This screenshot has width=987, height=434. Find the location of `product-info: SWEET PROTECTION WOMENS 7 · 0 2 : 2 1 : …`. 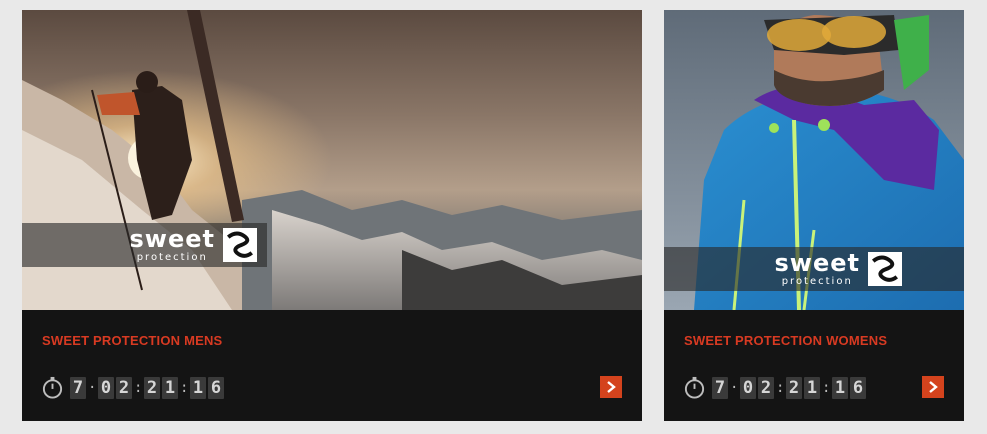

product-info: SWEET PROTECTION WOMENS 7 · 0 2 : 2 1 : … is located at coordinates (814, 365).